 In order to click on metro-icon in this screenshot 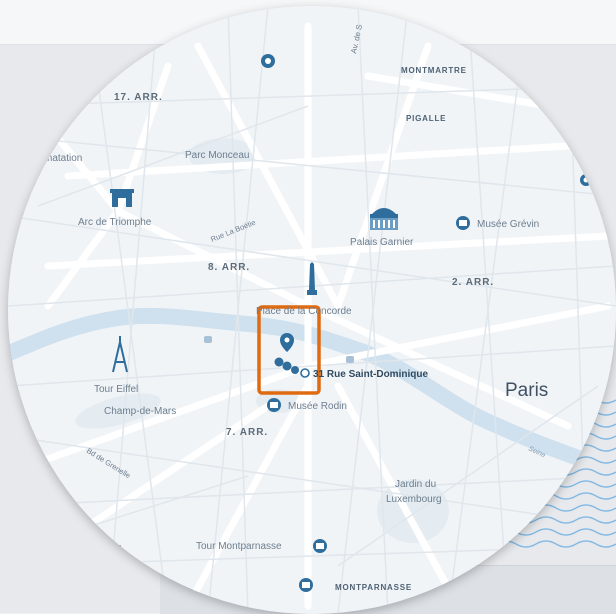, I will do `click(268, 61)`.